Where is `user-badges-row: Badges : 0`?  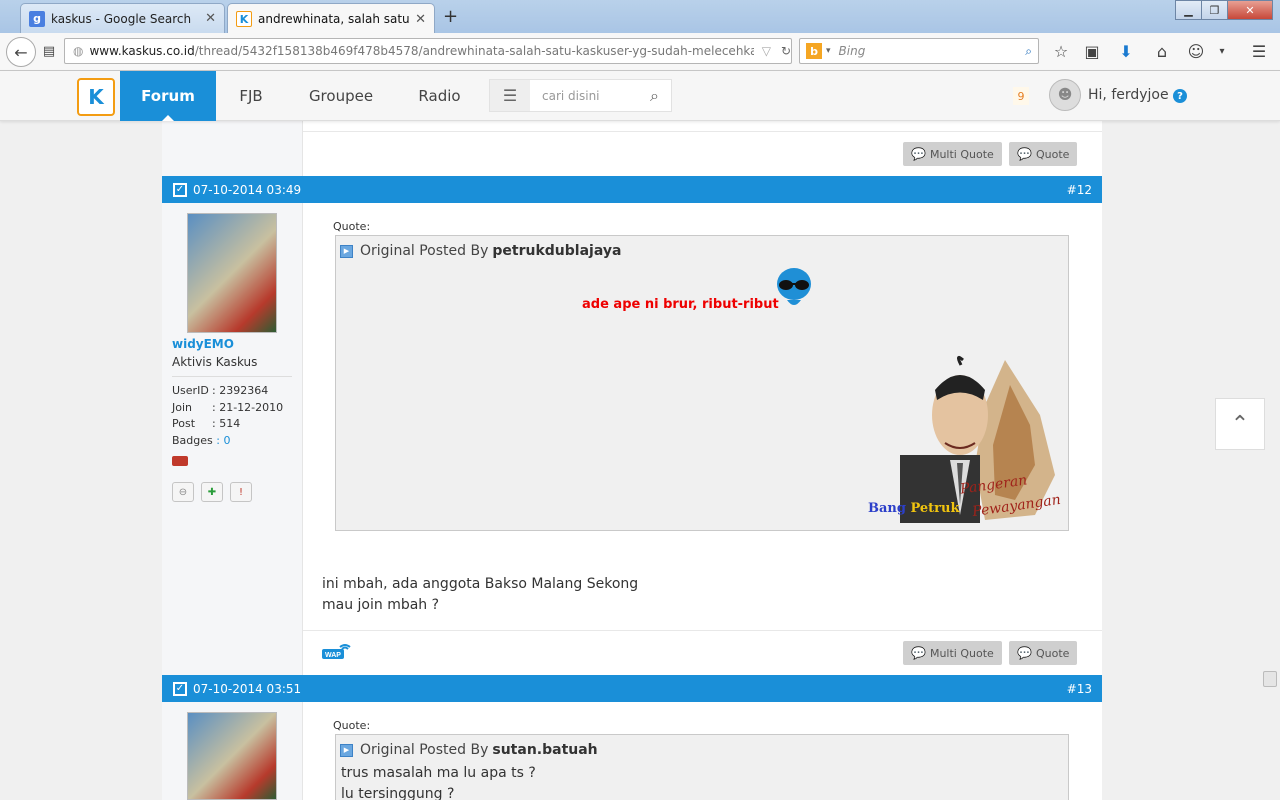
user-badges-row: Badges : 0 is located at coordinates (201, 440).